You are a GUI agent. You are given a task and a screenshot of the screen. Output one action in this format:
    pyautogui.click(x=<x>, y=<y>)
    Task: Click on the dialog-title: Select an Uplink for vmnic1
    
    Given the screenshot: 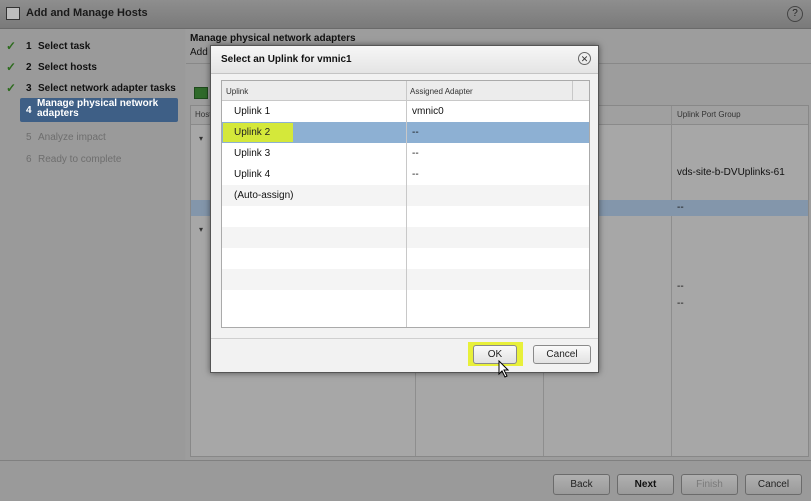 What is the action you would take?
    pyautogui.click(x=286, y=59)
    